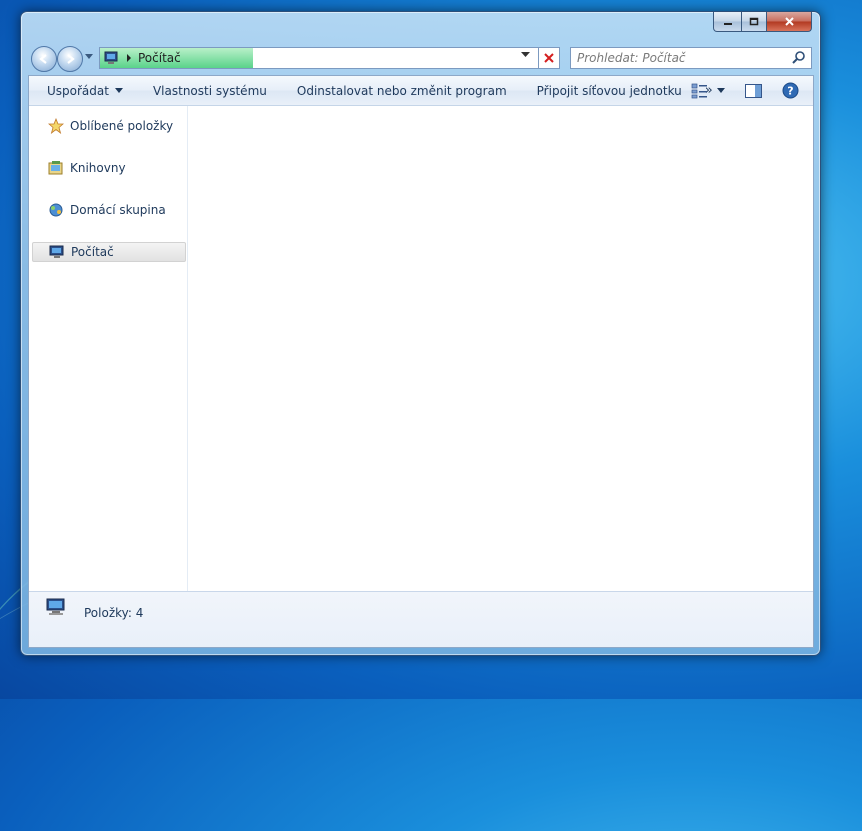 The image size is (862, 831). I want to click on maximize-icon, so click(754, 21).